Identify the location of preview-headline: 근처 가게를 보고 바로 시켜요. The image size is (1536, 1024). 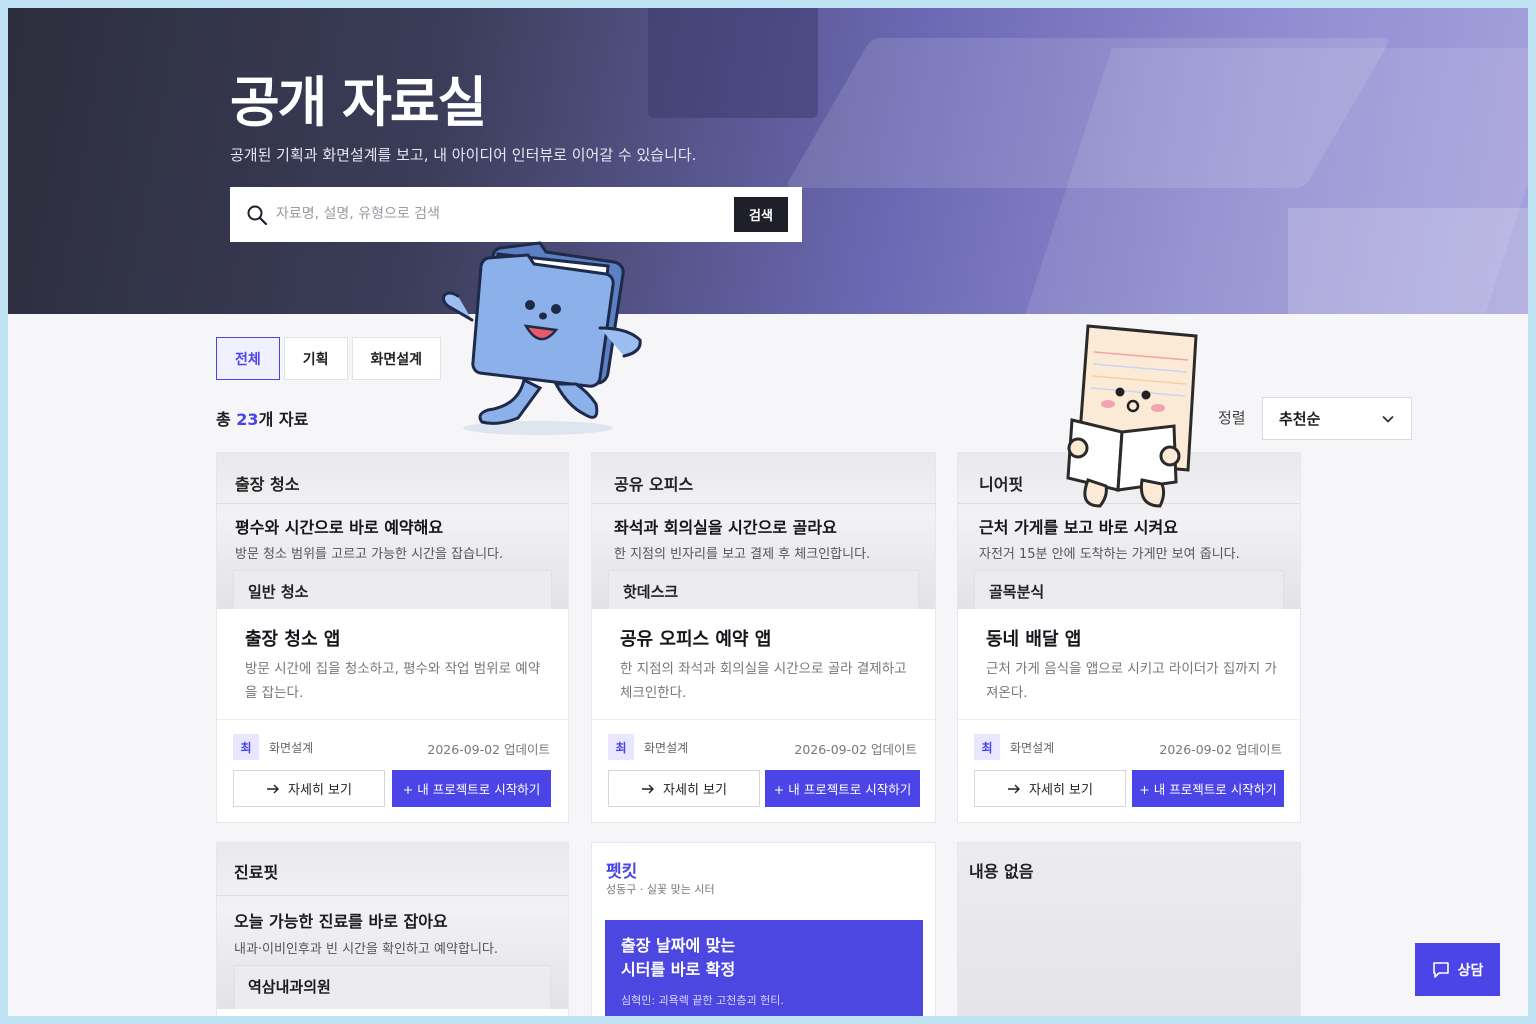
(1078, 527).